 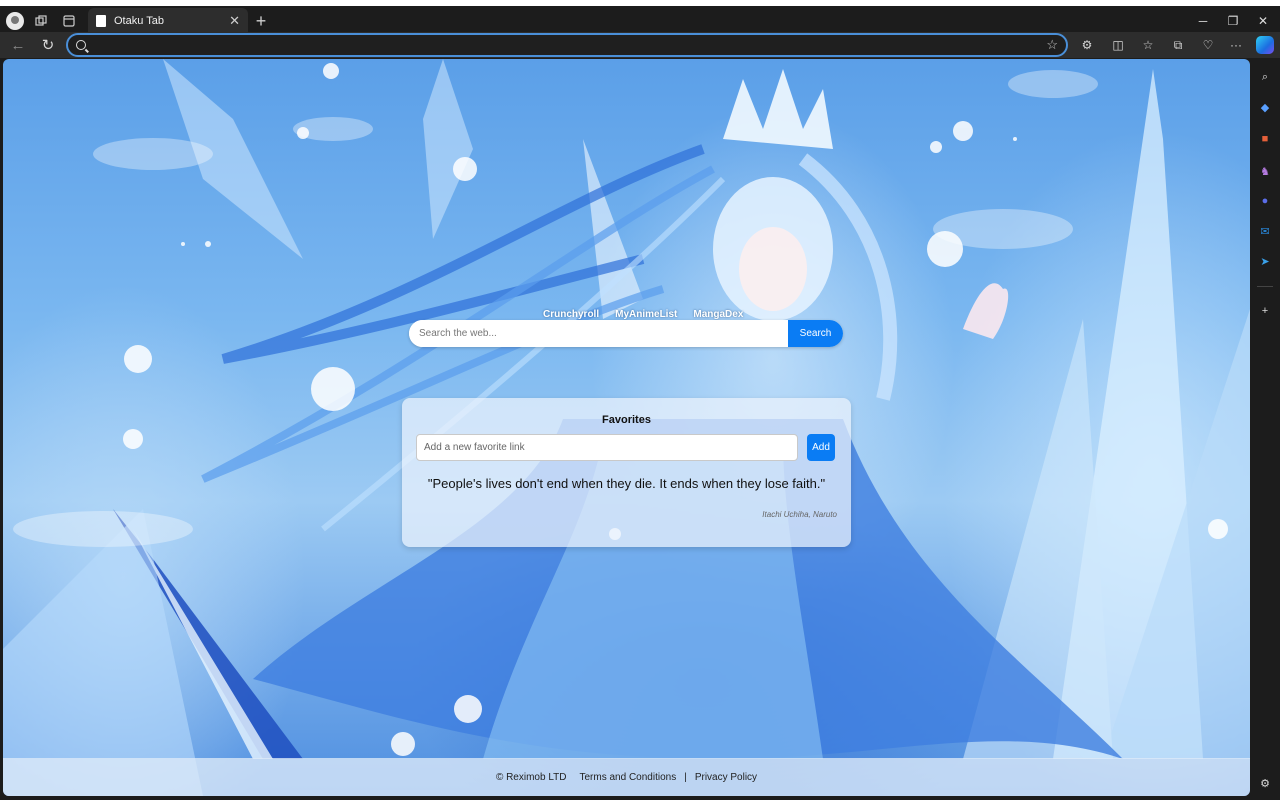 I want to click on more-options-icon: ···, so click(x=1236, y=45).